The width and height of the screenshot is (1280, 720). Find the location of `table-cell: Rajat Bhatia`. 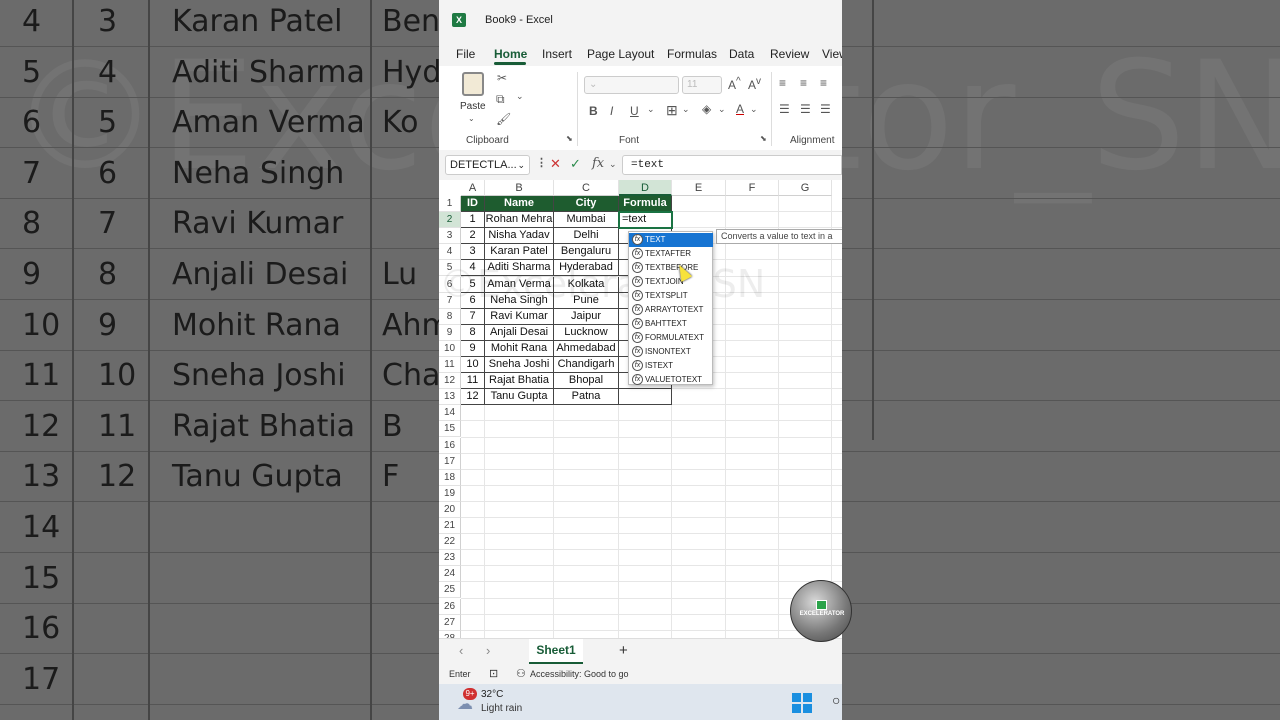

table-cell: Rajat Bhatia is located at coordinates (519, 381).